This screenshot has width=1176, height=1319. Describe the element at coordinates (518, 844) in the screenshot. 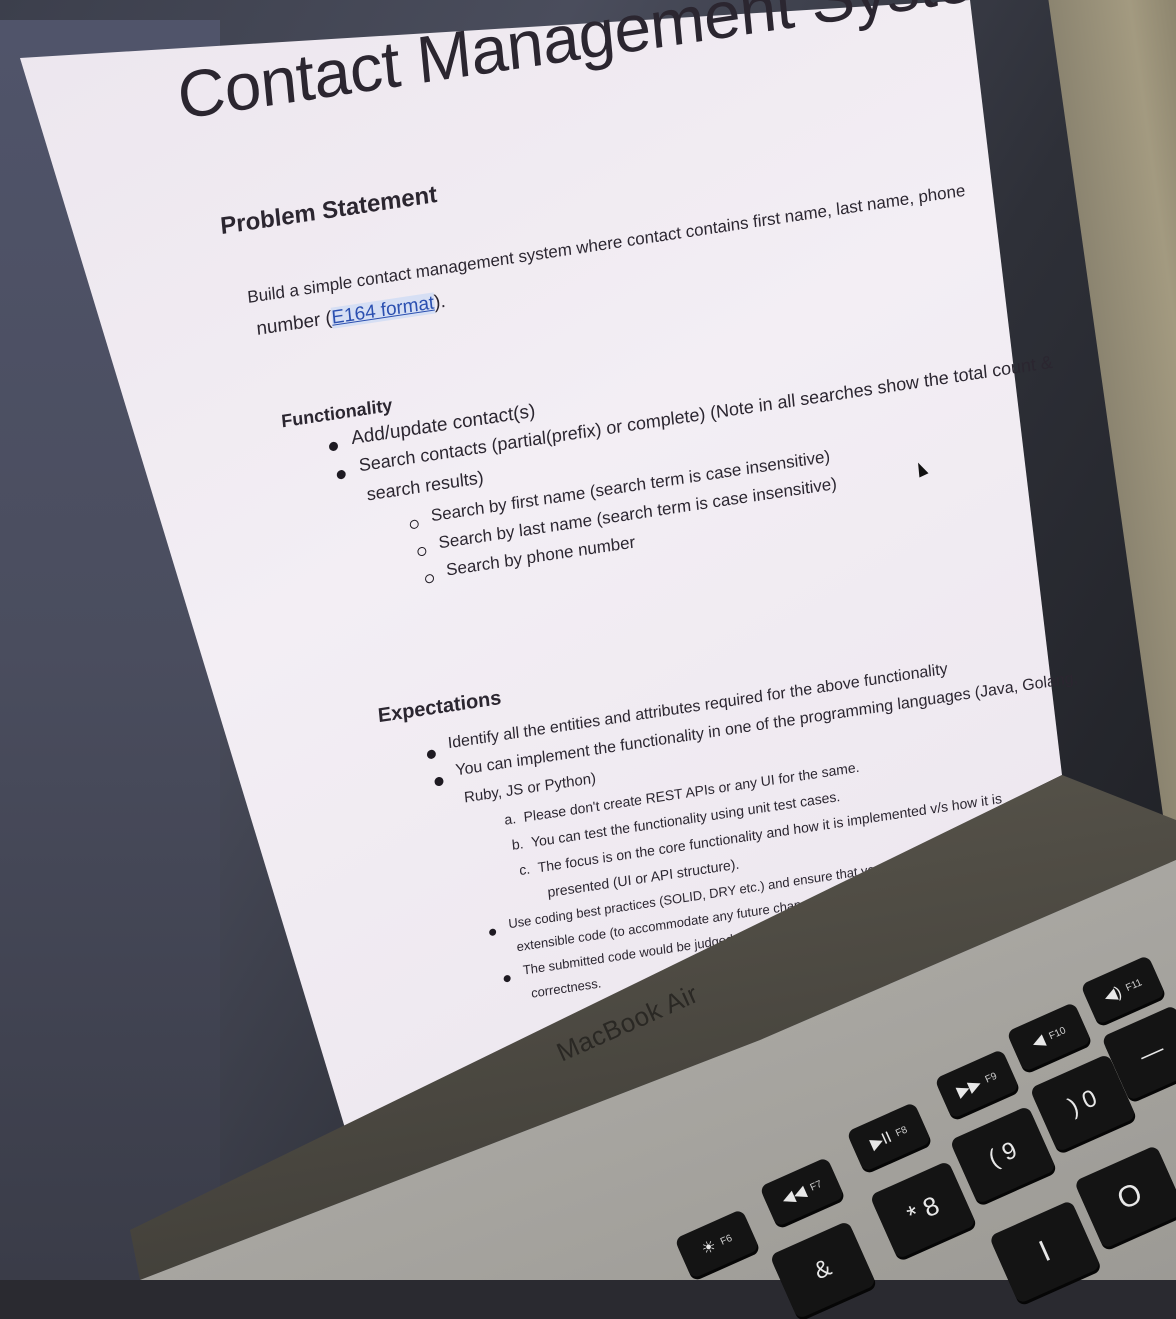

I see `sub-marker: b.` at that location.